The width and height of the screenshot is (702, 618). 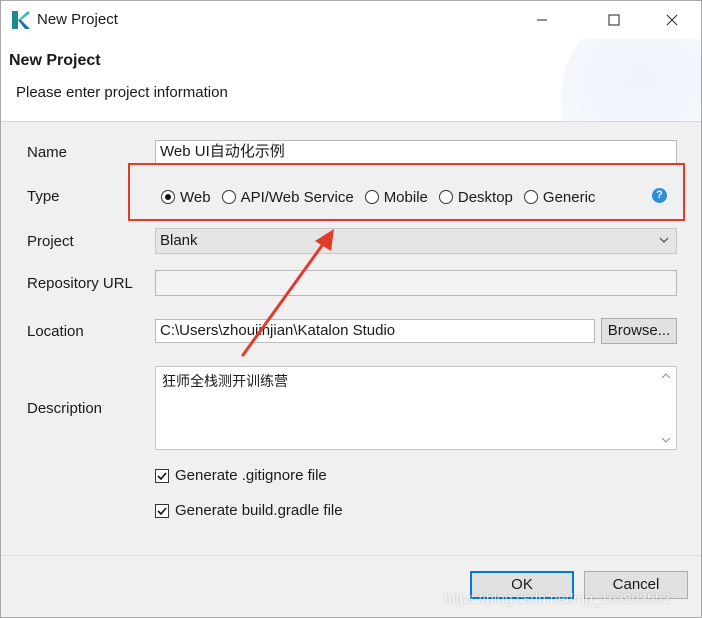 What do you see at coordinates (179, 240) in the screenshot?
I see `project-select-value: Blank` at bounding box center [179, 240].